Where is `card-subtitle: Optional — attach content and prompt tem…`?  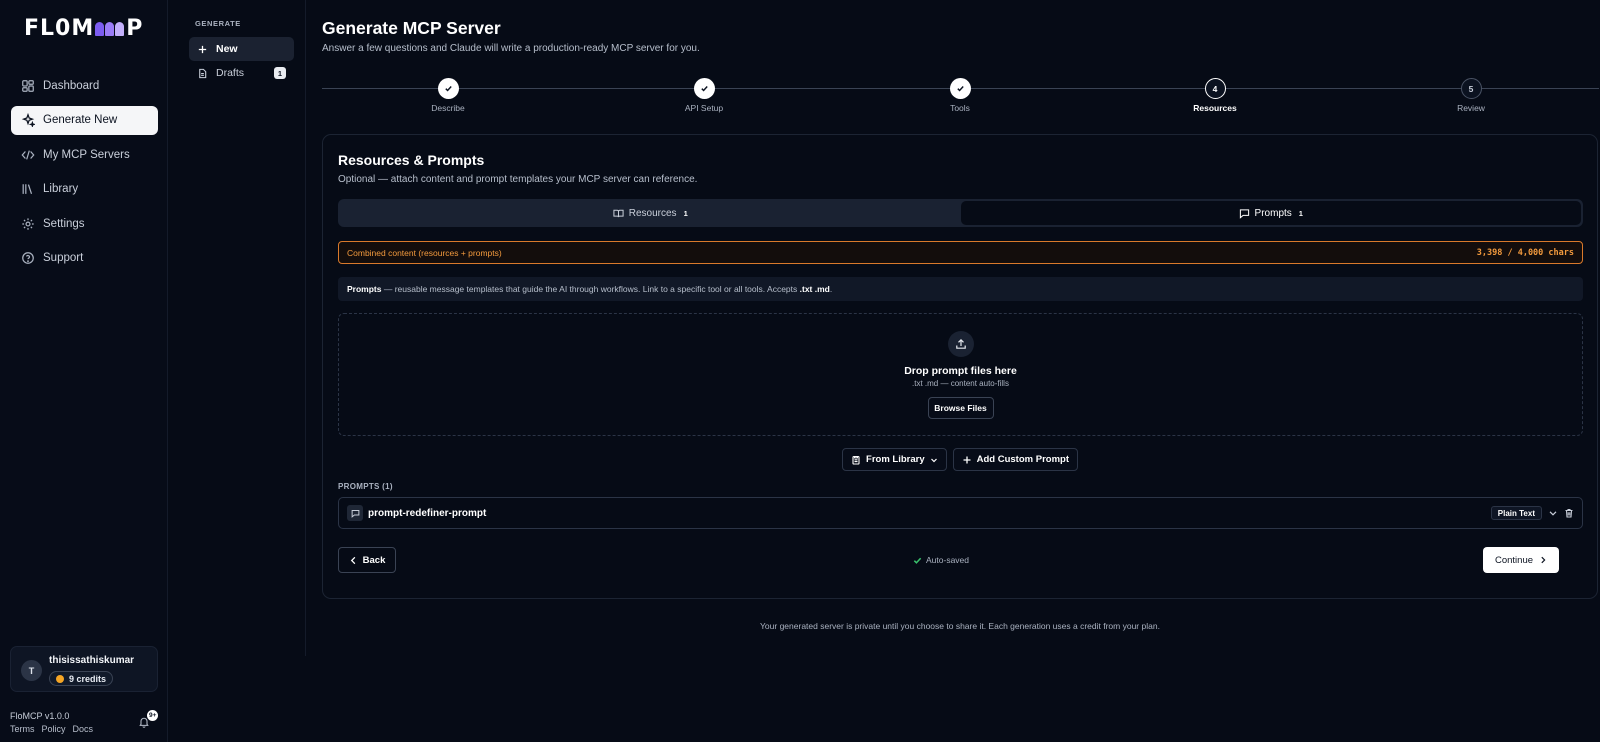 card-subtitle: Optional — attach content and prompt tem… is located at coordinates (518, 179).